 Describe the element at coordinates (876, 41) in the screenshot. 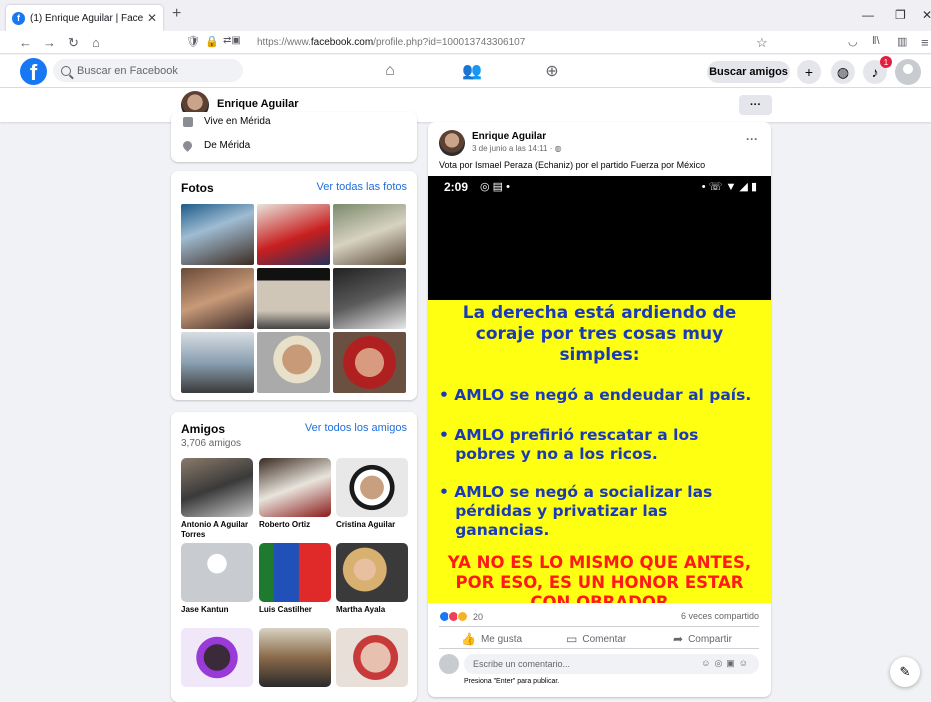

I see `library-icon: ‖\` at that location.